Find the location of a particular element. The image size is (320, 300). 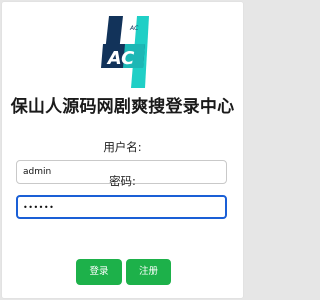

login-button: 登录 is located at coordinates (99, 272).